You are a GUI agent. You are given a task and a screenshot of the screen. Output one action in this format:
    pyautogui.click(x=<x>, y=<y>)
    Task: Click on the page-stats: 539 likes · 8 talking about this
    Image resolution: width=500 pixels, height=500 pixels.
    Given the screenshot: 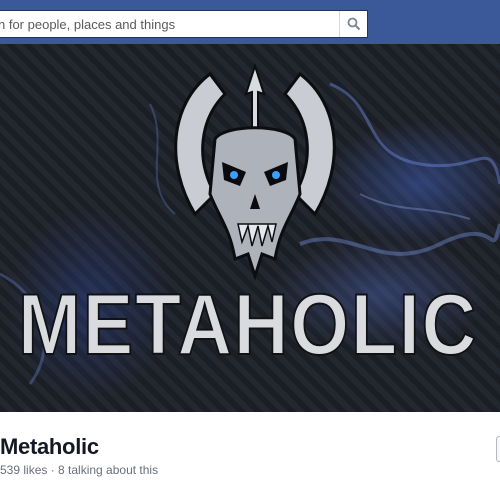 What is the action you would take?
    pyautogui.click(x=79, y=470)
    